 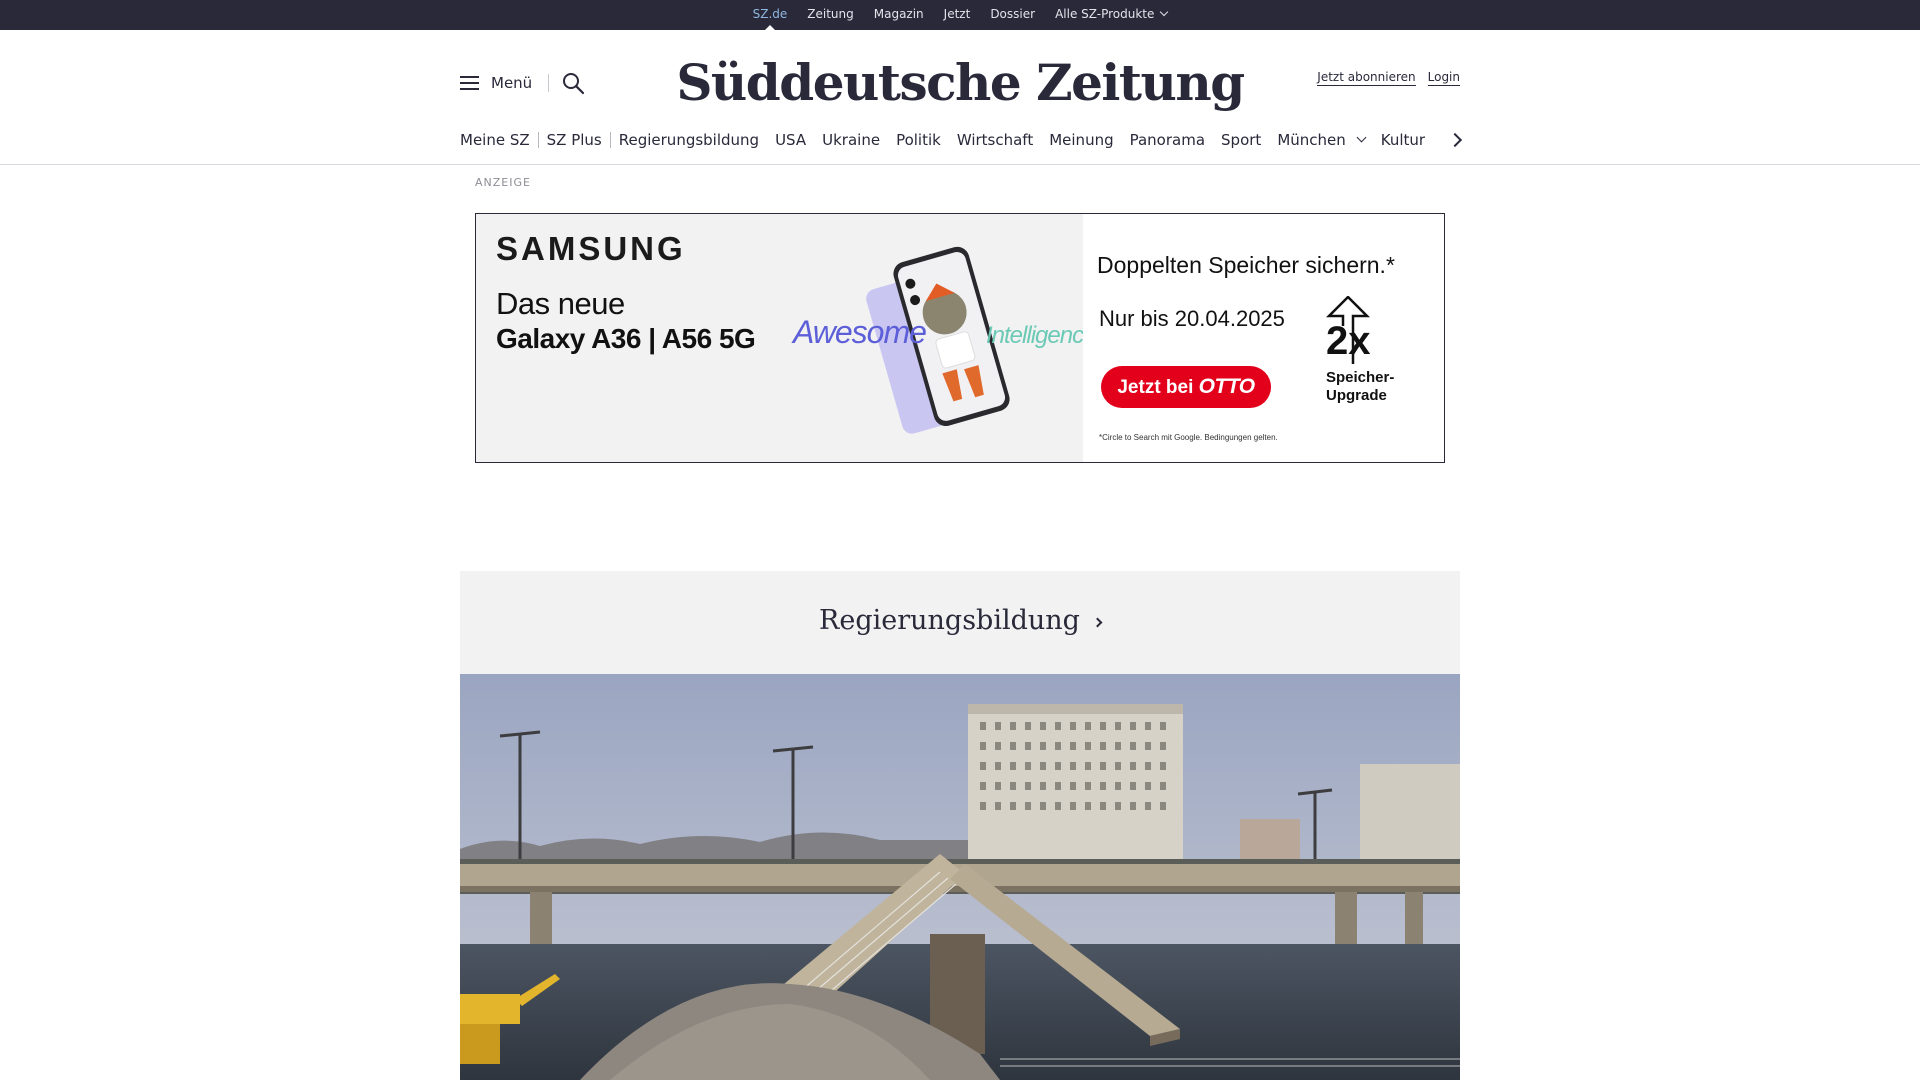 What do you see at coordinates (1443, 78) in the screenshot?
I see `login-link: Login` at bounding box center [1443, 78].